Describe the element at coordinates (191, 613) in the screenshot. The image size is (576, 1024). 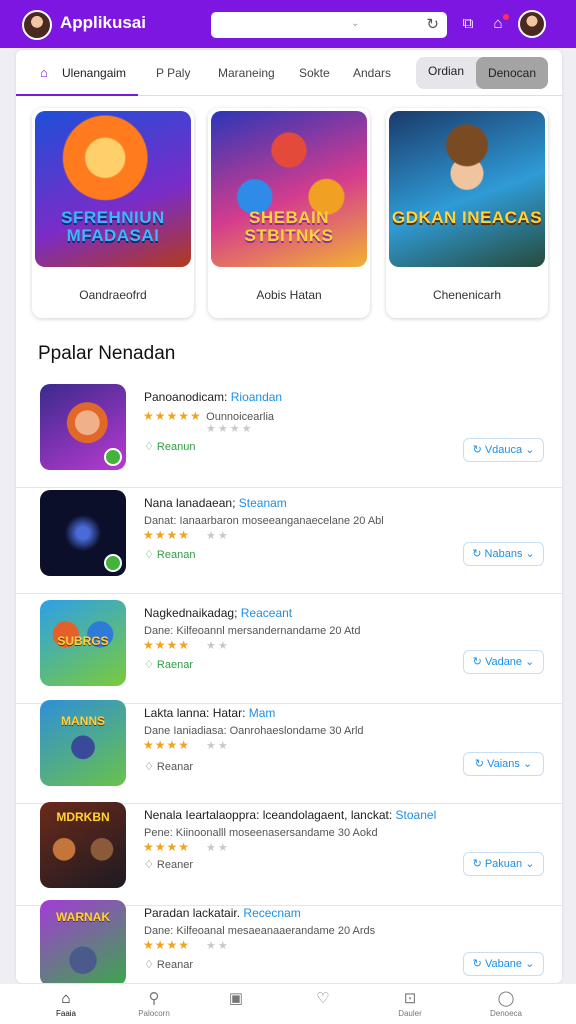
I see `app-title-text: Nagkednaikadag;` at that location.